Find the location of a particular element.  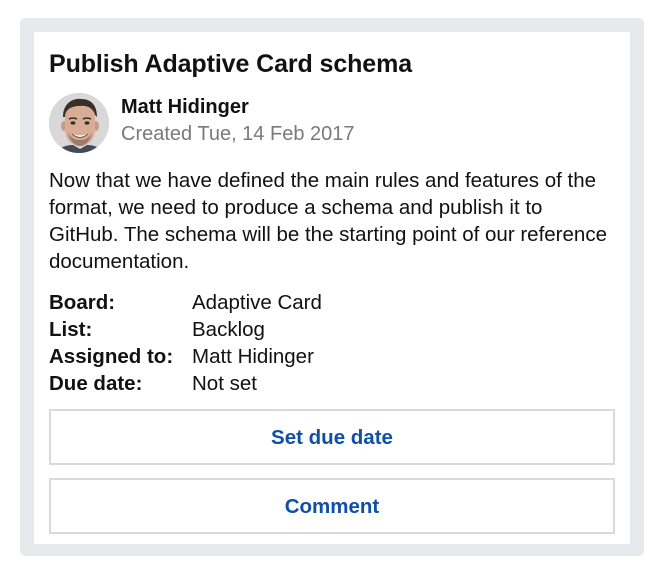

fact-value-board: Adaptive Card is located at coordinates (257, 302).